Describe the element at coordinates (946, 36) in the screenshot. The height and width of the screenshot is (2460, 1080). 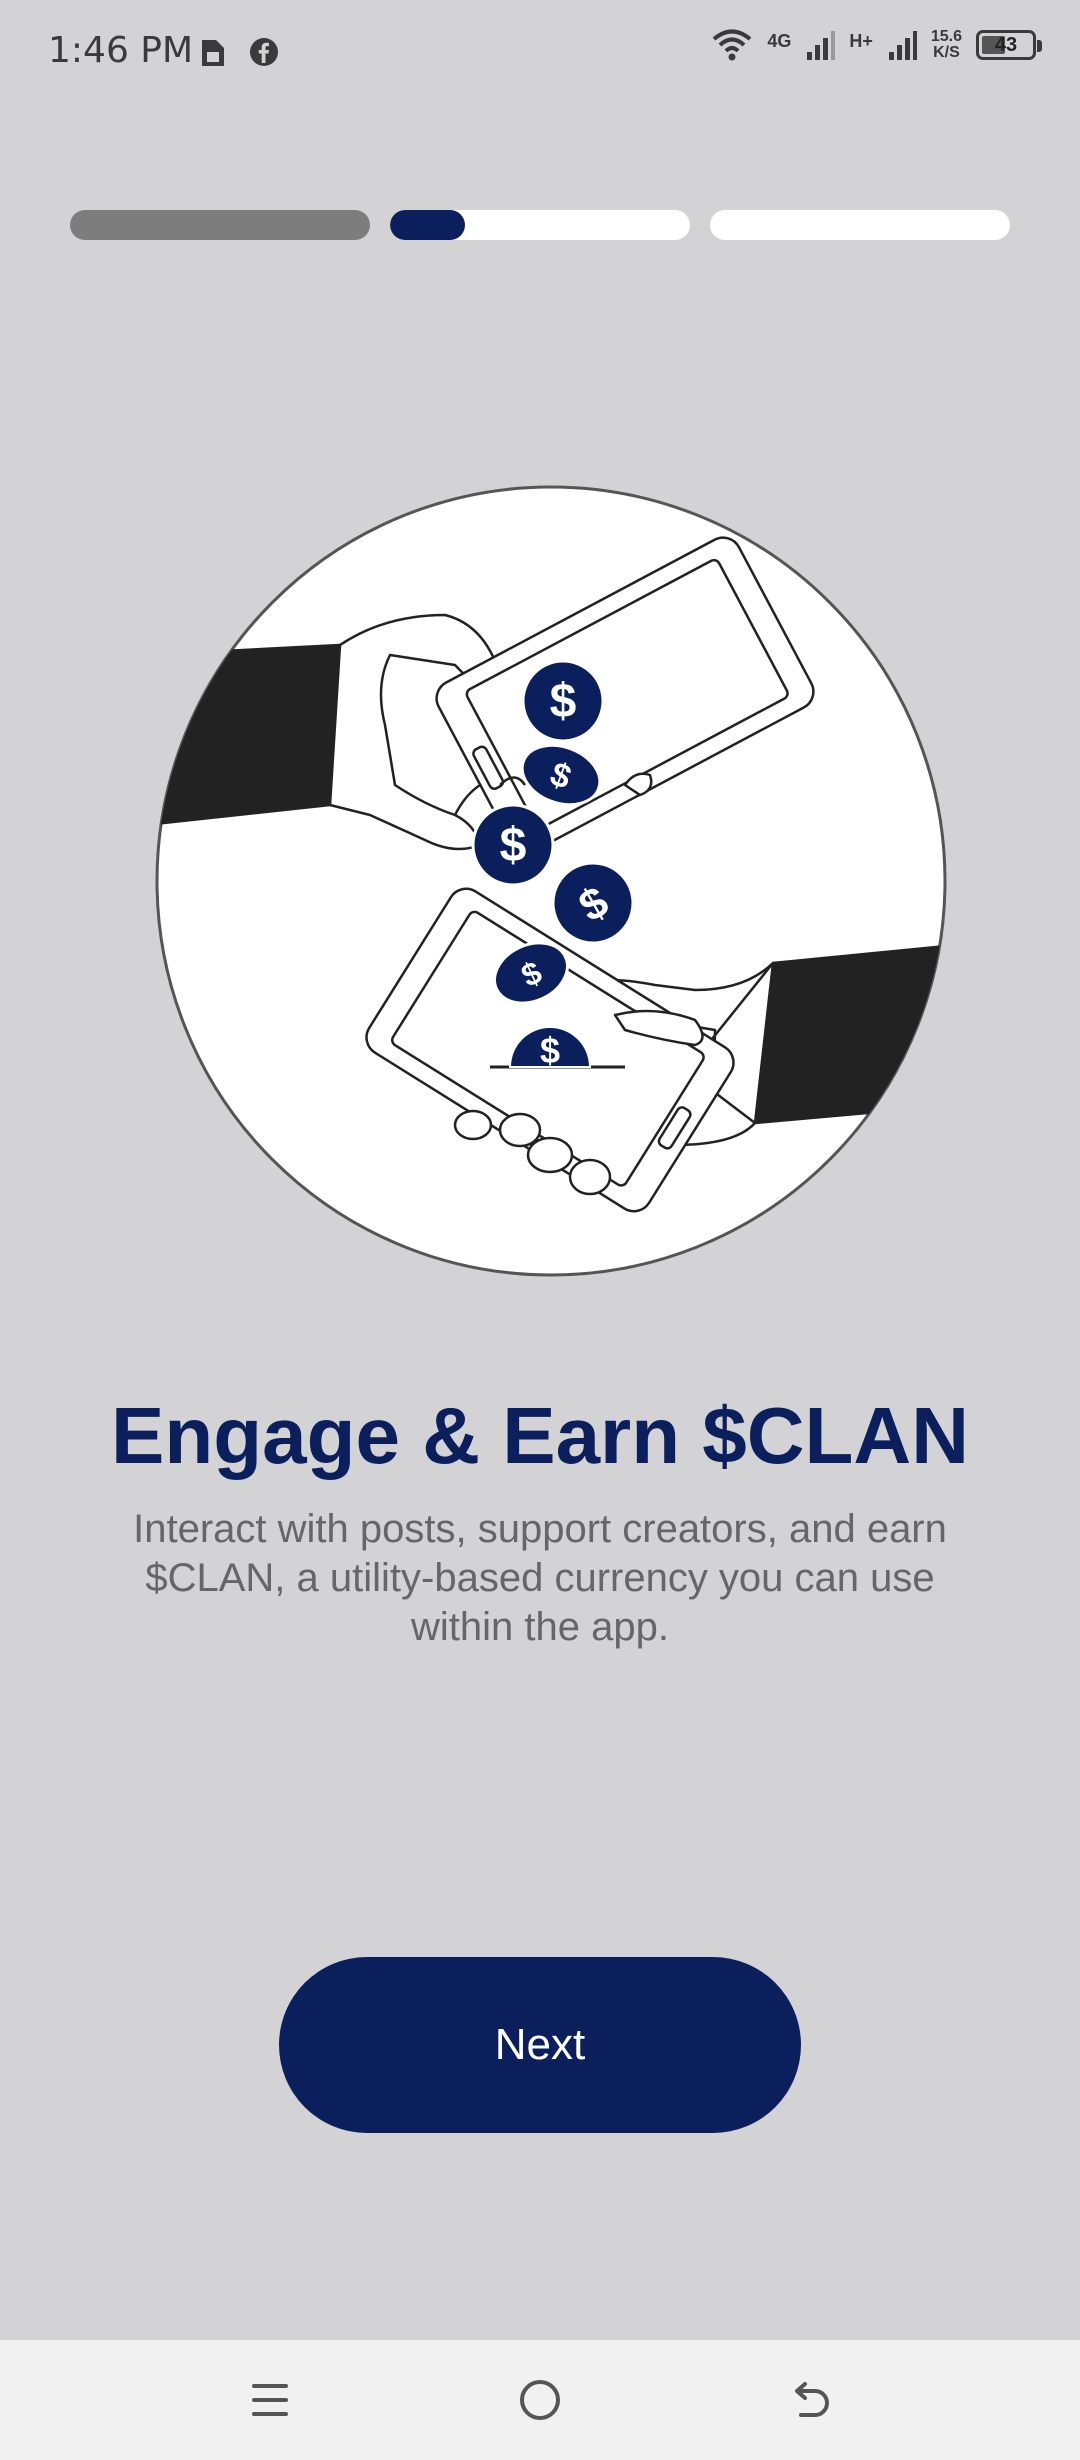
I see `speed-value: 15.6` at that location.